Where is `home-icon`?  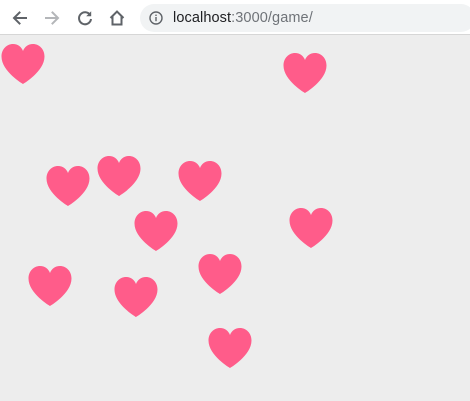
home-icon is located at coordinates (117, 18).